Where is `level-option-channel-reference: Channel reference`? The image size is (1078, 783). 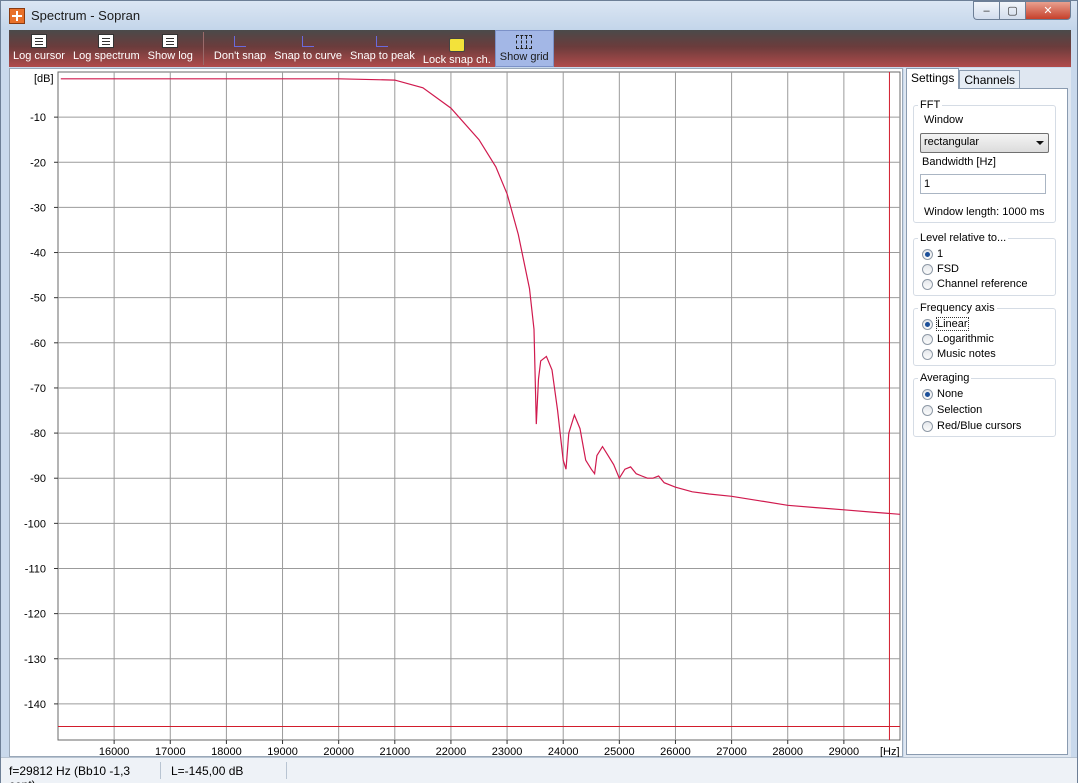 level-option-channel-reference: Channel reference is located at coordinates (982, 284).